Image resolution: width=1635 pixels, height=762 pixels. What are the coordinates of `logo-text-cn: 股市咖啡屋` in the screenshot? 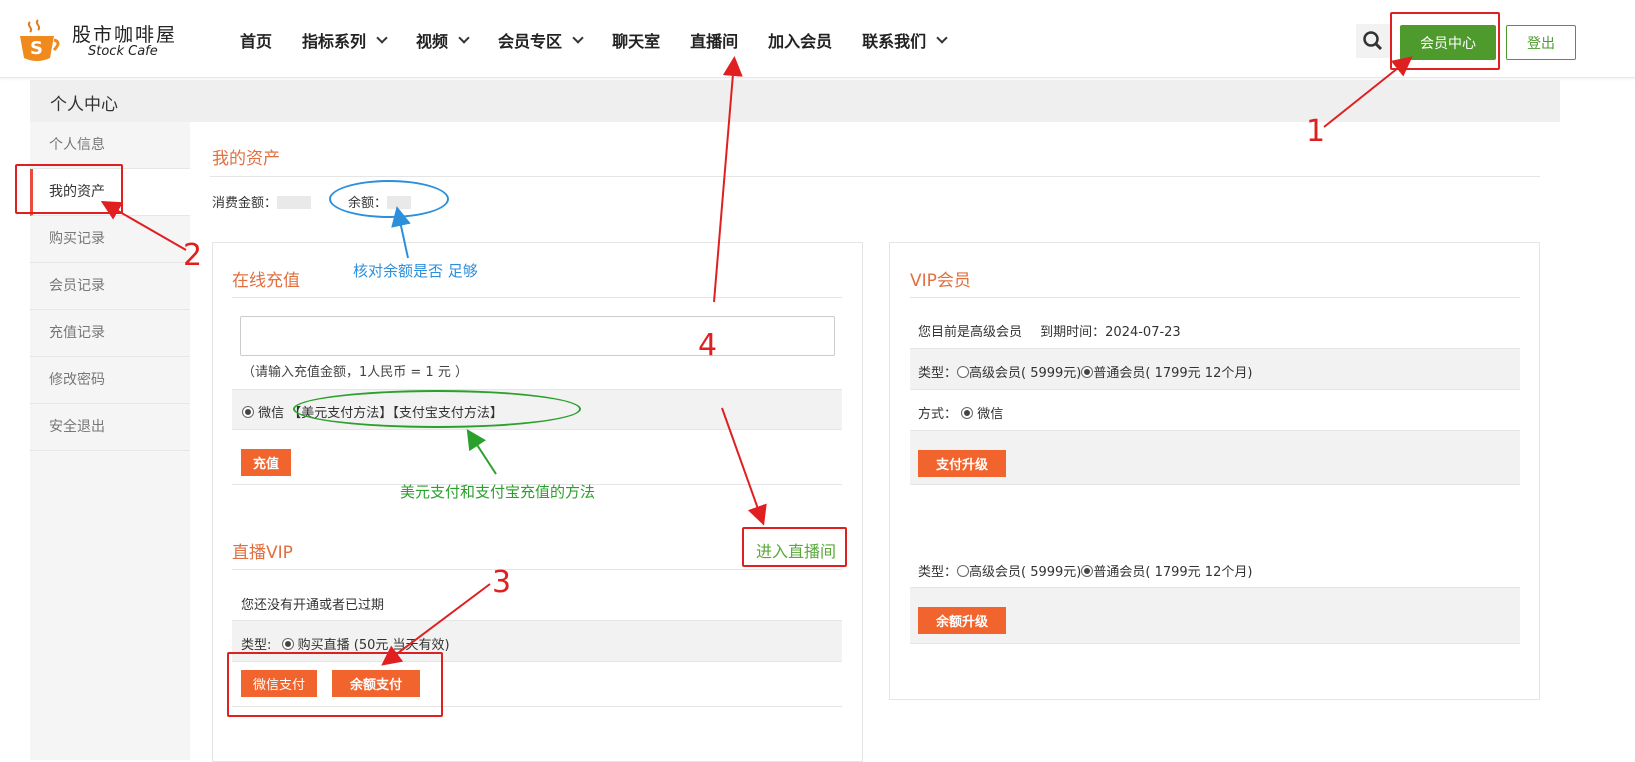 It's located at (125, 35).